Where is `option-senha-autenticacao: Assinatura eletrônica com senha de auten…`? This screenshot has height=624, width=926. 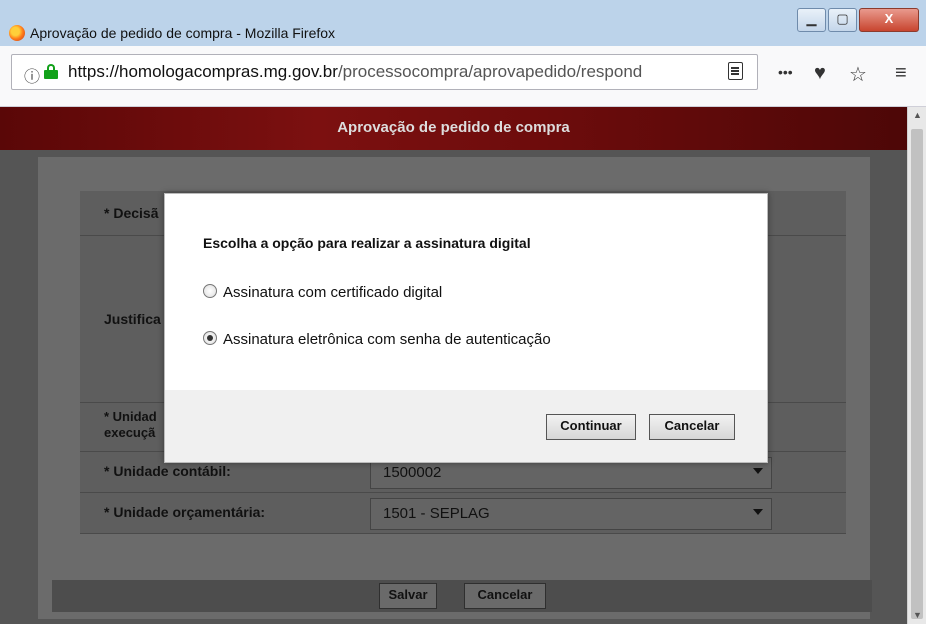 option-senha-autenticacao: Assinatura eletrônica com senha de auten… is located at coordinates (377, 339).